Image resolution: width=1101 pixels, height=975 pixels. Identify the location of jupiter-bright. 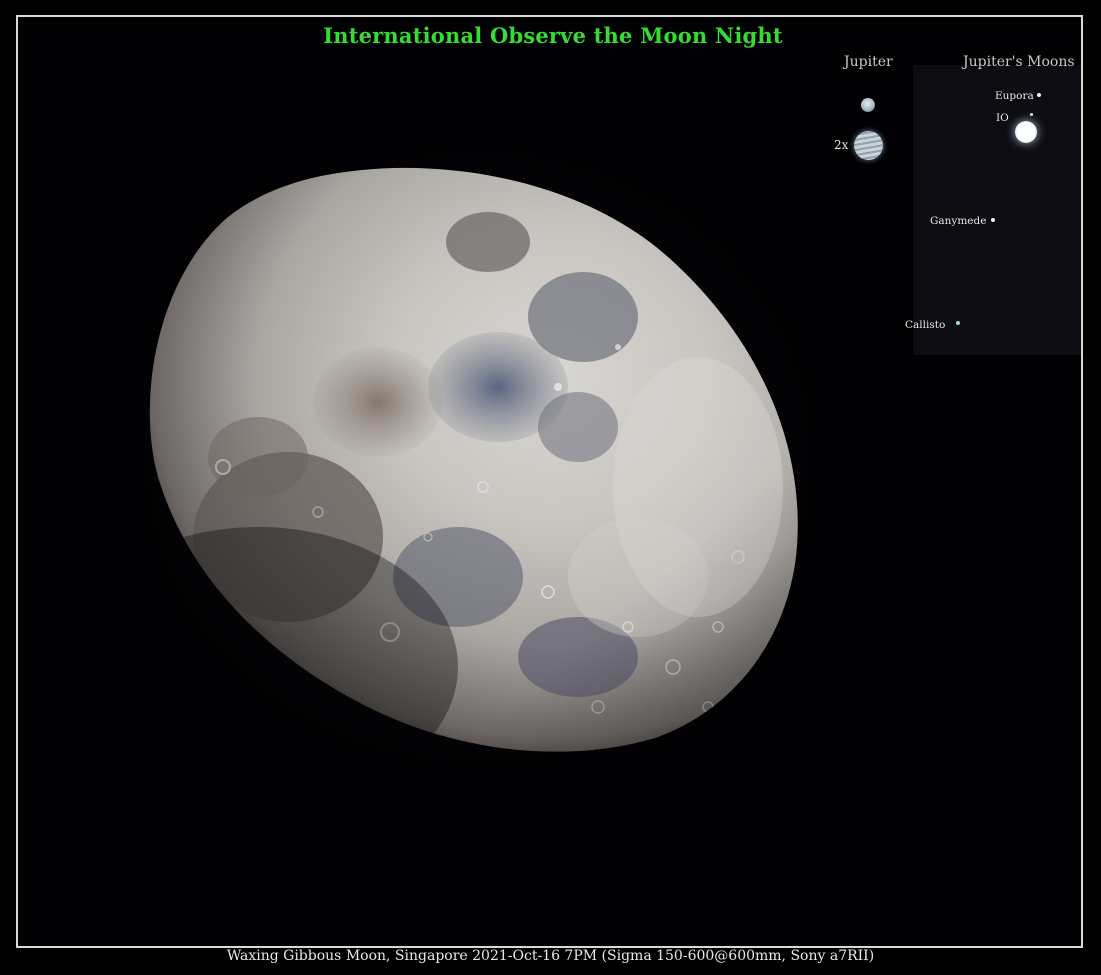
(1026, 132).